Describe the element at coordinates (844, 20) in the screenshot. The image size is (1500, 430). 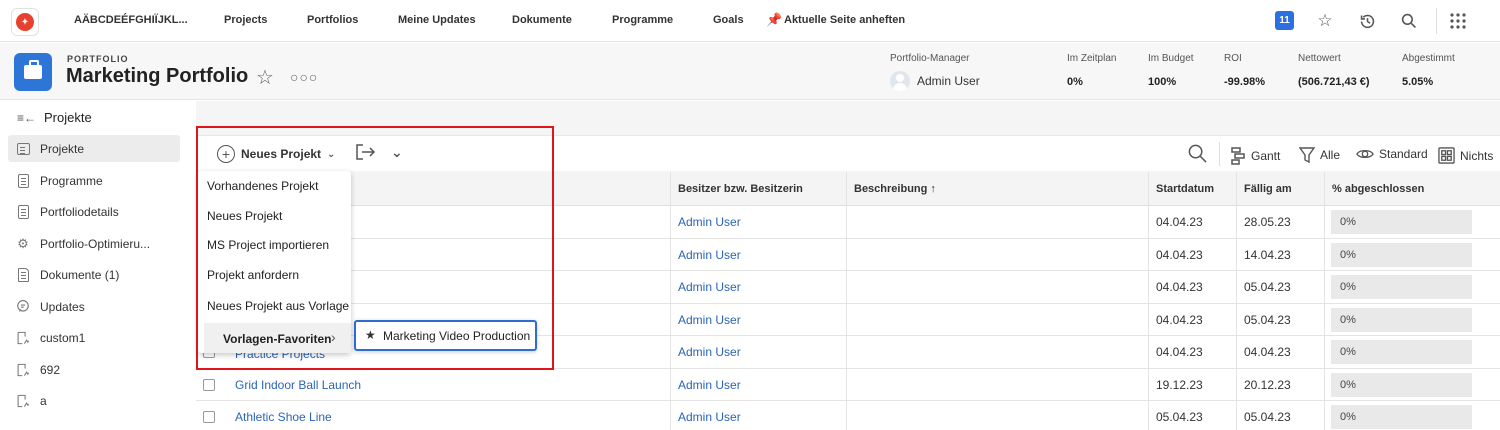
I see `pin-current-page: Aktuelle Seite anheften` at that location.